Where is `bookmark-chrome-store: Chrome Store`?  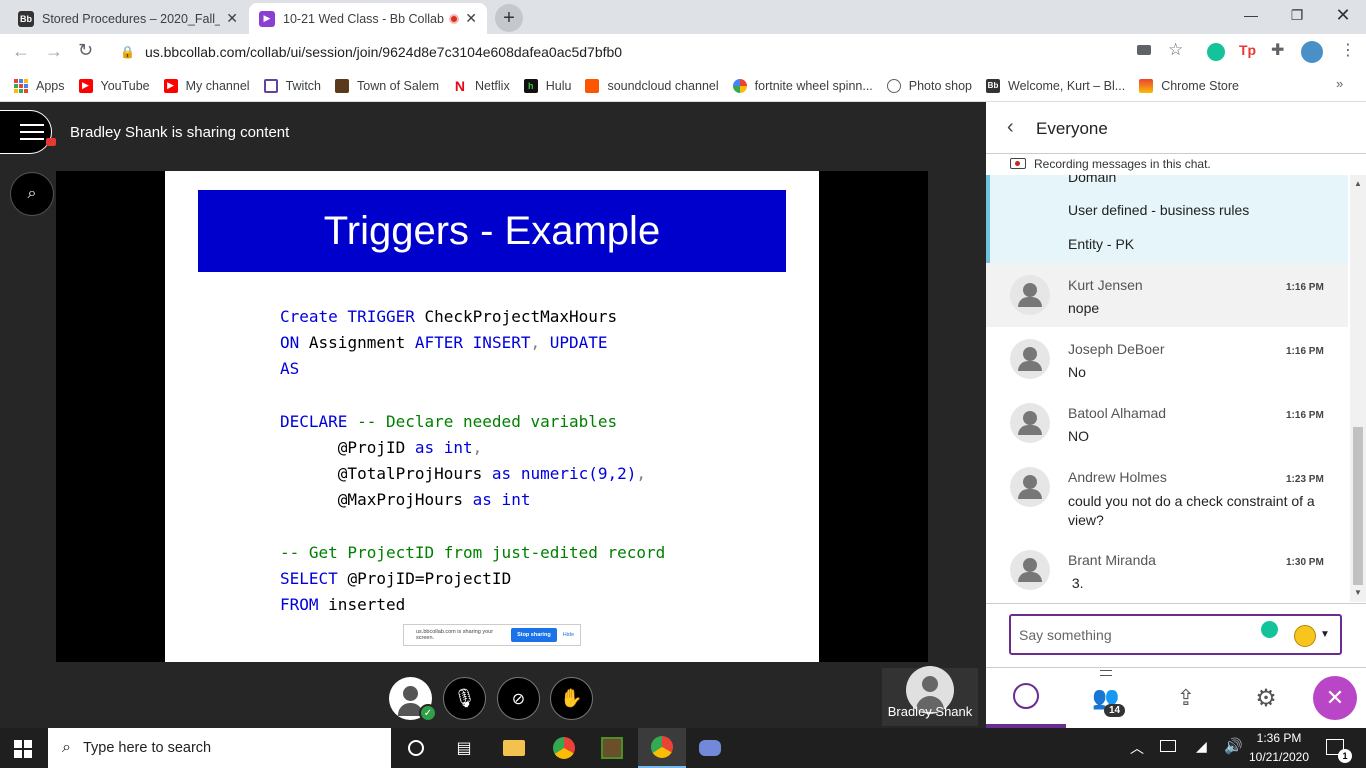
bookmark-chrome-store: Chrome Store is located at coordinates (1189, 85).